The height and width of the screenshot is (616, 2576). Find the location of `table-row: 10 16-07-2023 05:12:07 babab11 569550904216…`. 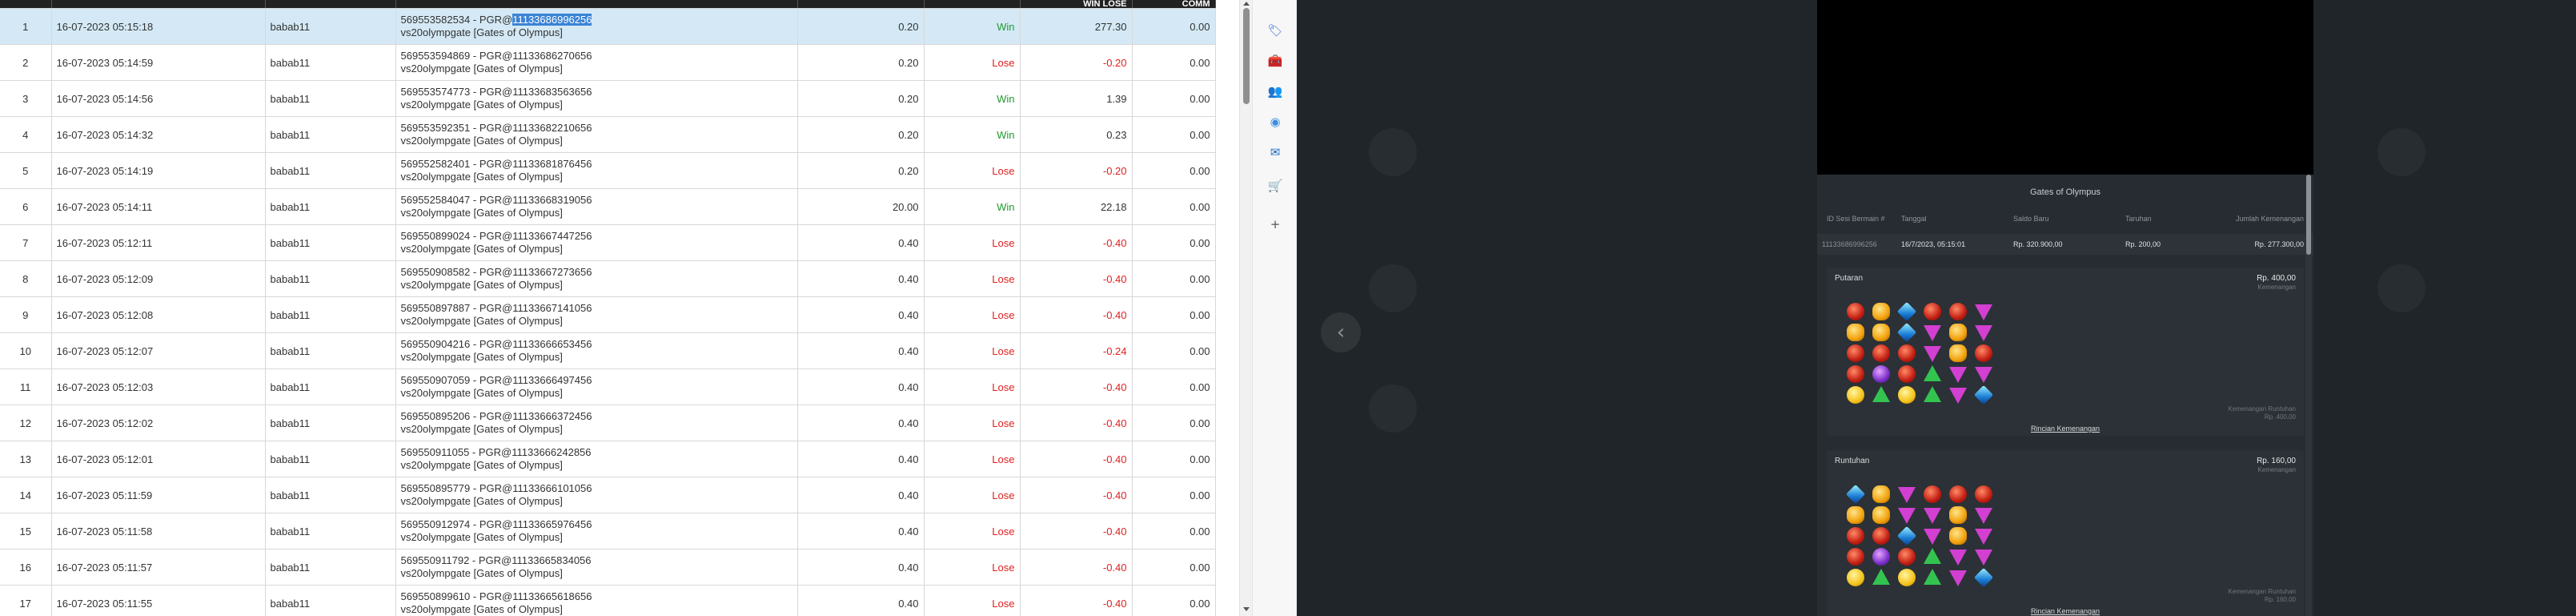

table-row: 10 16-07-2023 05:12:07 babab11 569550904216… is located at coordinates (608, 351).